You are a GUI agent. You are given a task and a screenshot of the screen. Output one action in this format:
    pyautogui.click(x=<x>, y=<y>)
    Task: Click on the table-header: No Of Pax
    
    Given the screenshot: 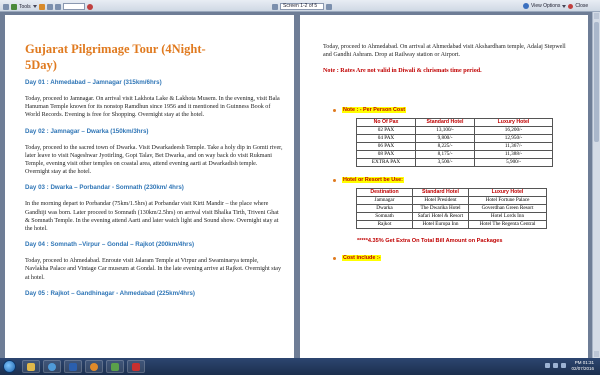 What is the action you would take?
    pyautogui.click(x=386, y=123)
    